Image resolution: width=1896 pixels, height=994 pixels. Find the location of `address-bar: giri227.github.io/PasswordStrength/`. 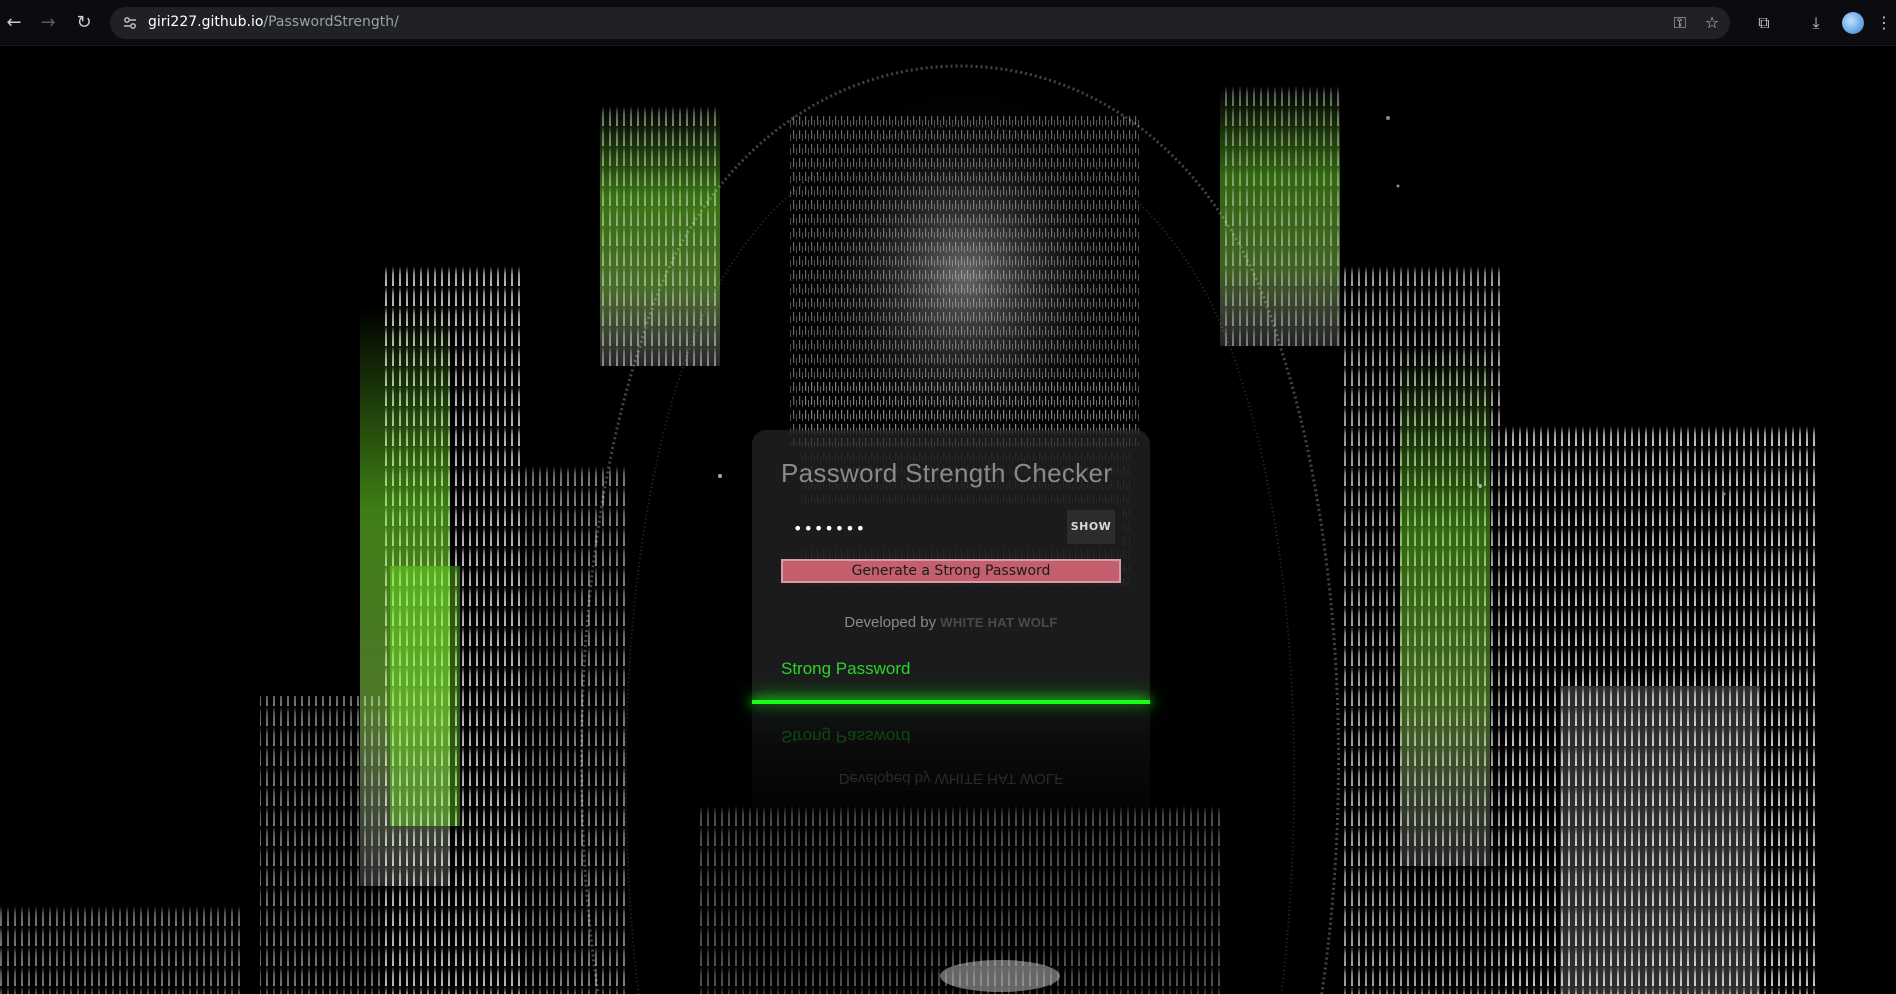

address-bar: giri227.github.io/PasswordStrength/ is located at coordinates (920, 23).